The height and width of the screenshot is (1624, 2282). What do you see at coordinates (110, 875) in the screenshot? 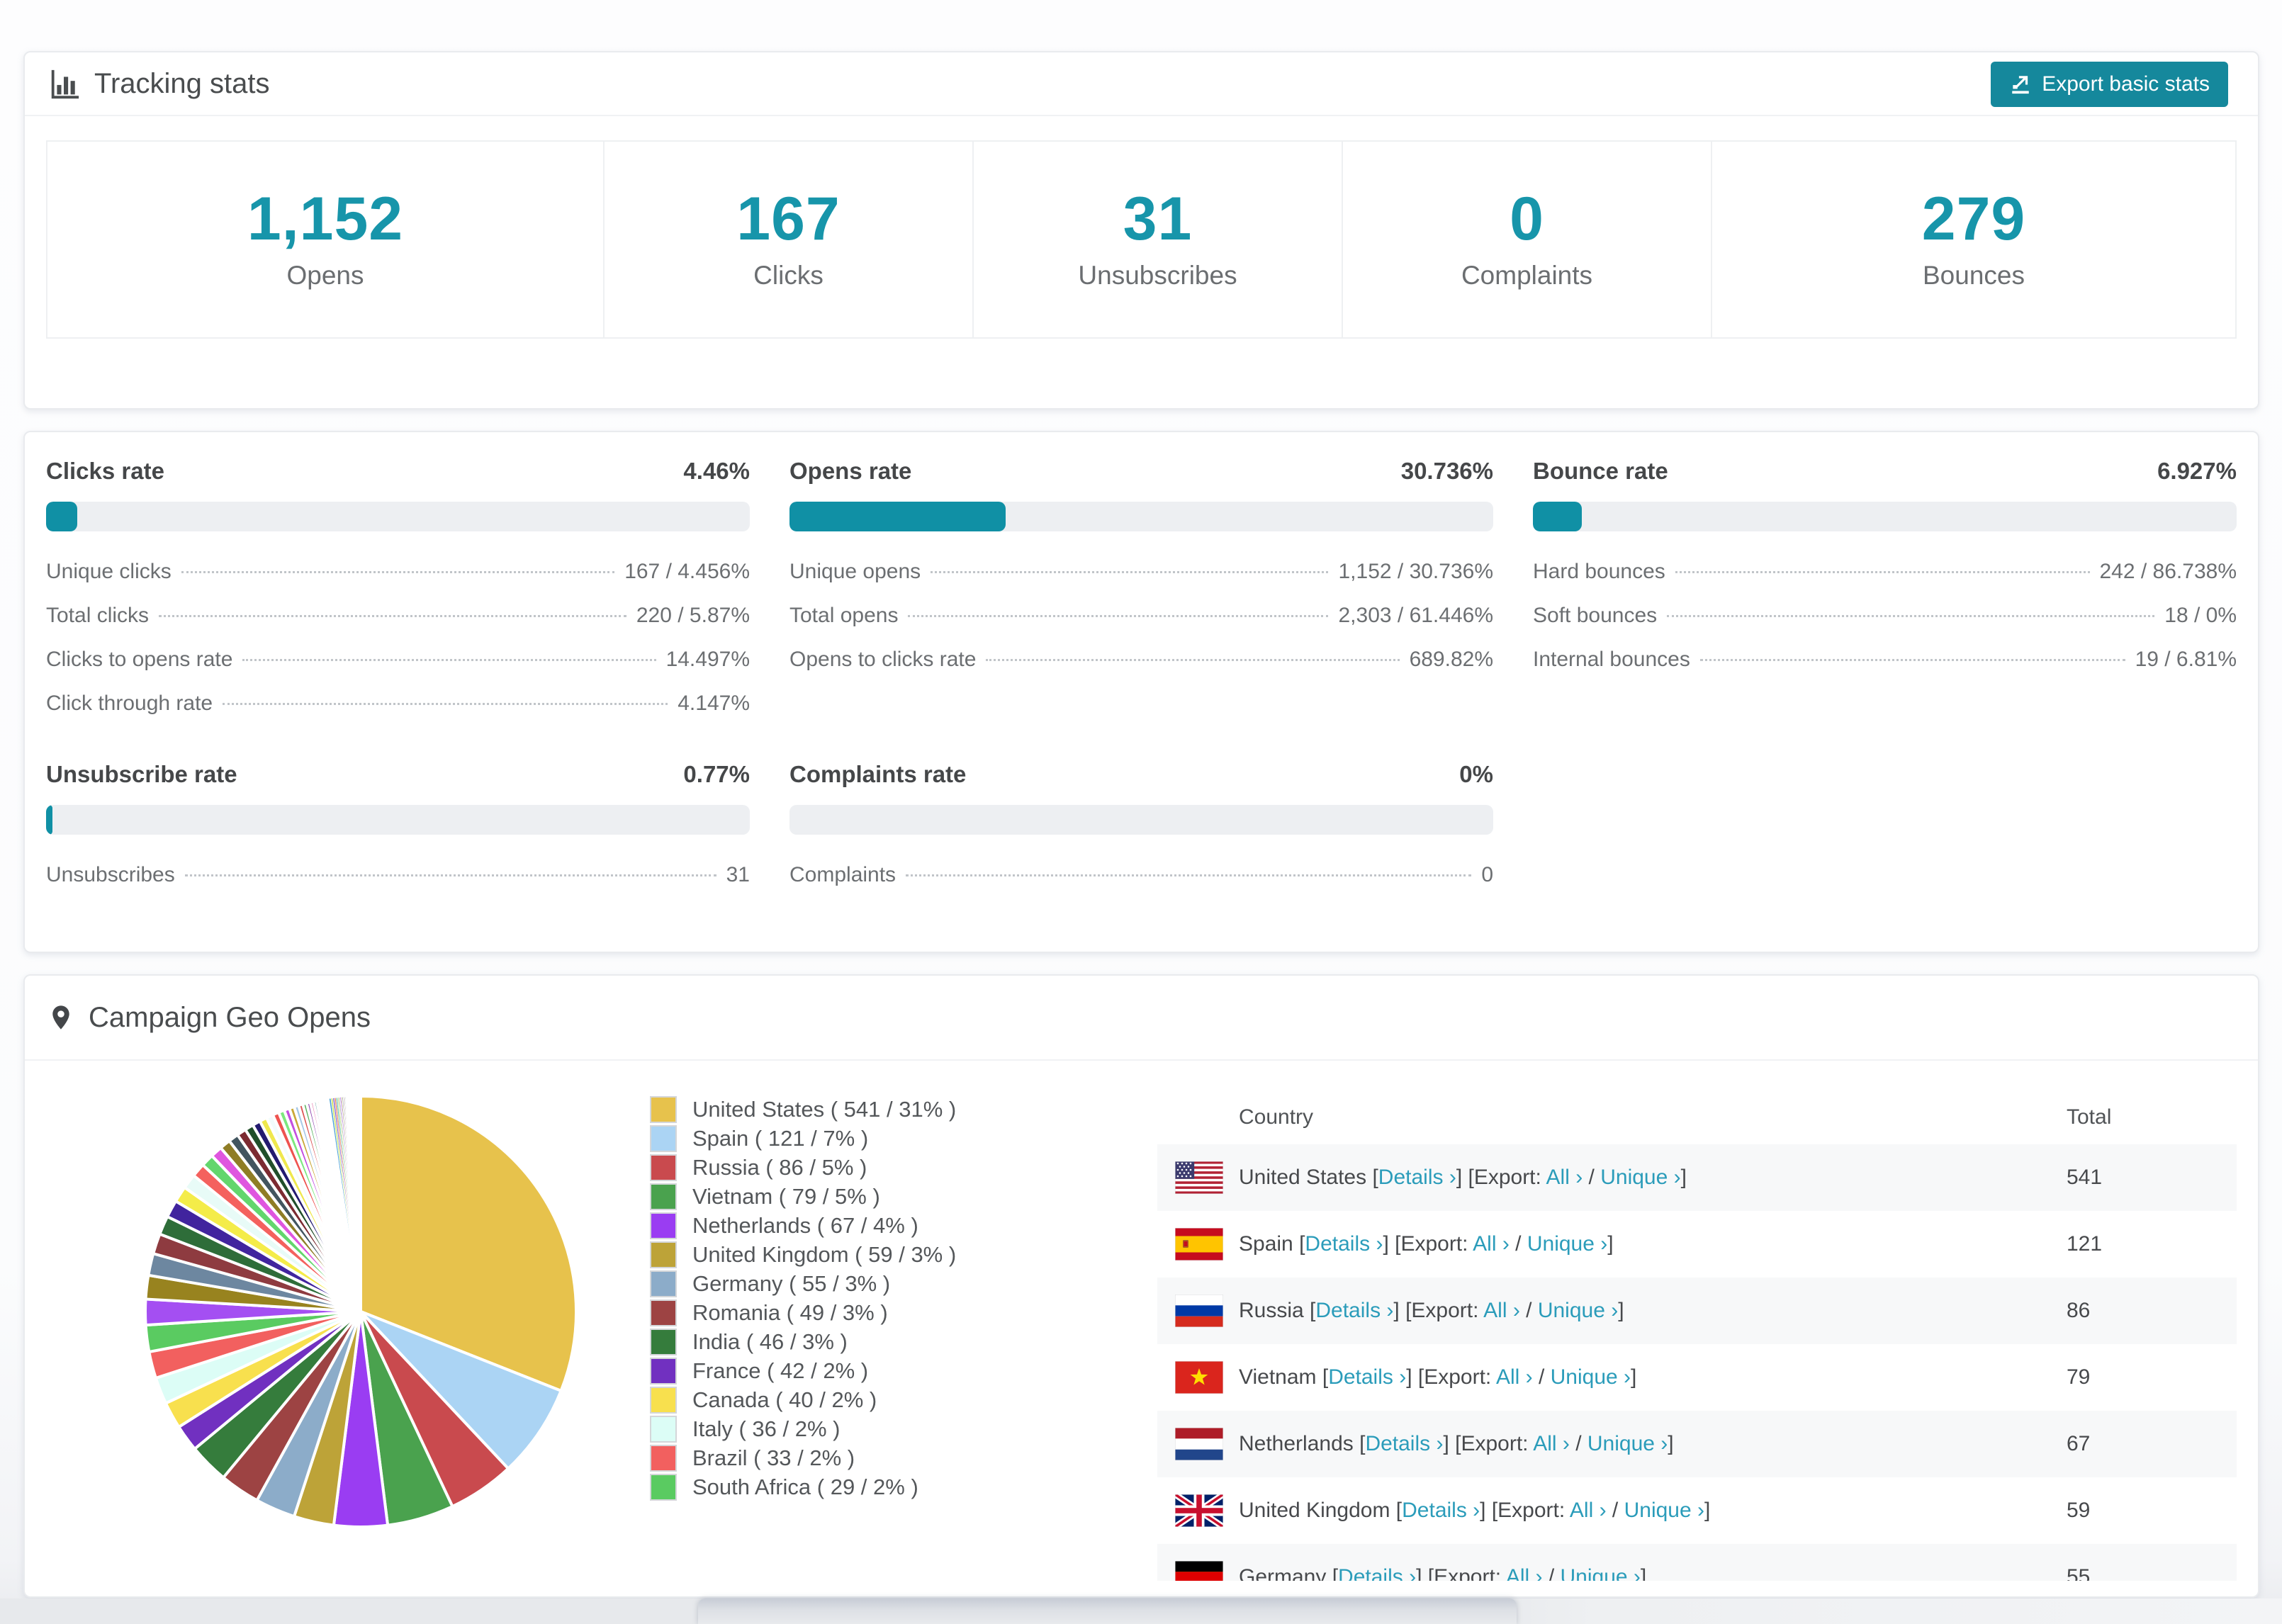
I see `detail-label: Unsubscribes` at bounding box center [110, 875].